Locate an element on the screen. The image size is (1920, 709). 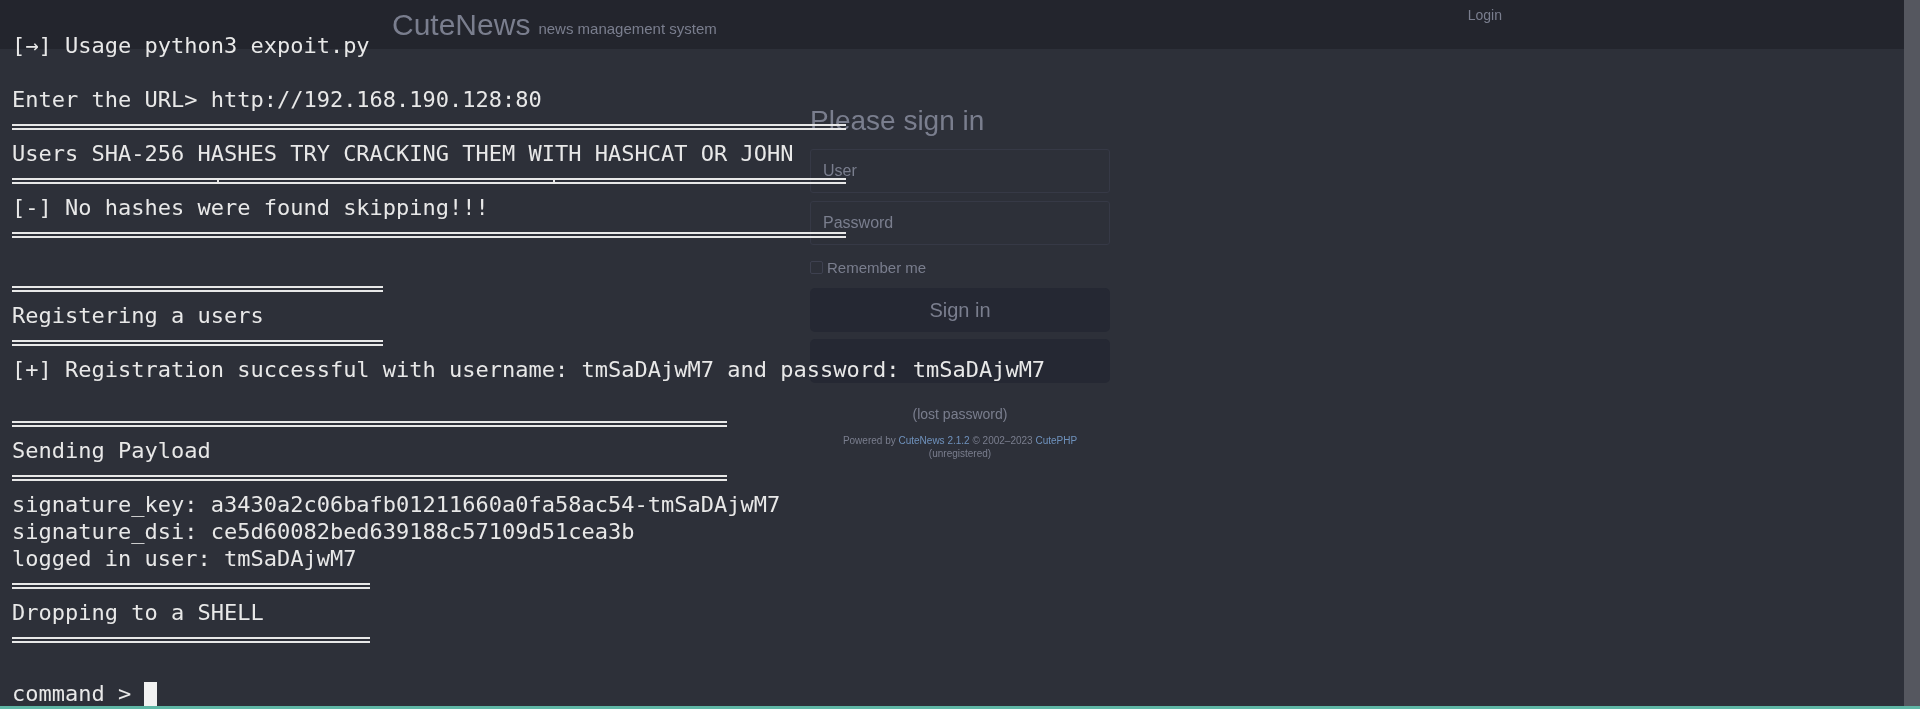
login-link: Login is located at coordinates (1484, 14).